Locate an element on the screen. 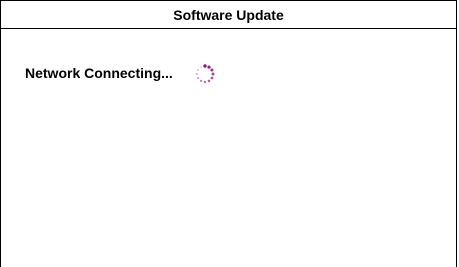  dialog-title: Software Update is located at coordinates (228, 15).